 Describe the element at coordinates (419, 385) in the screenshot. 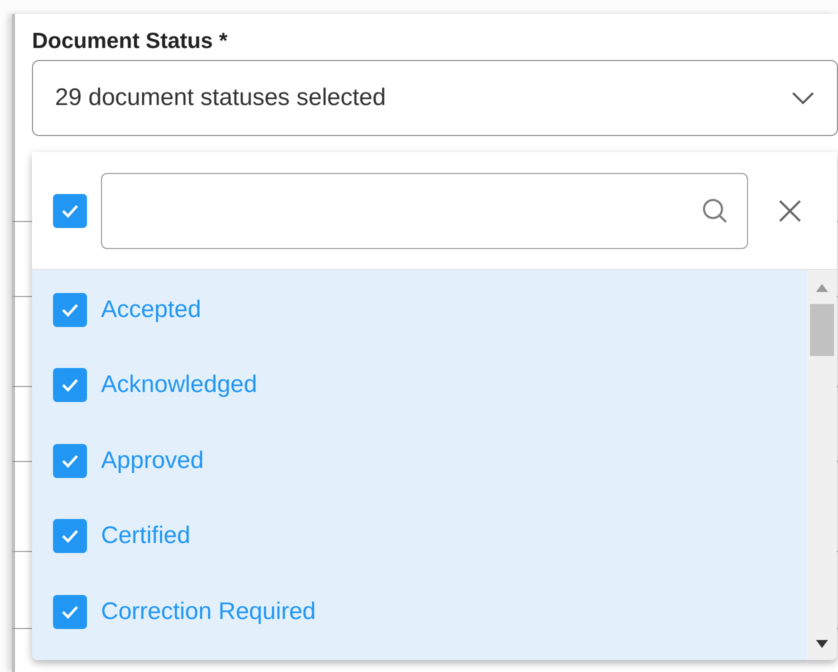

I see `status-option: Acknowledged` at that location.